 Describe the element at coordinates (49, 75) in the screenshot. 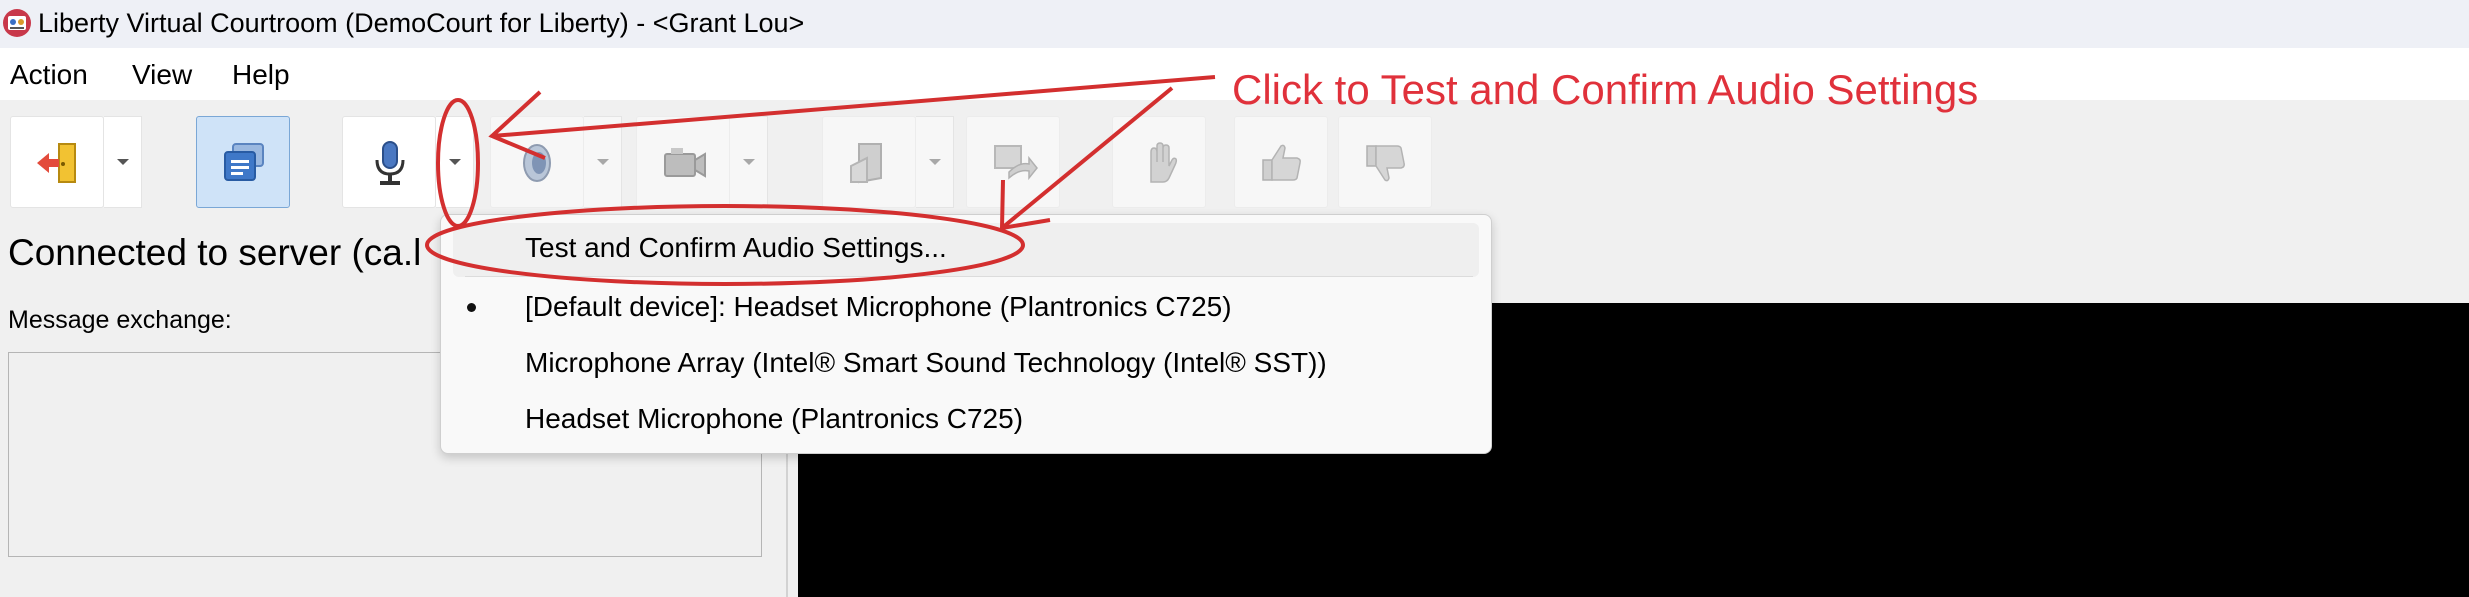

I see `menu-action: Action` at that location.